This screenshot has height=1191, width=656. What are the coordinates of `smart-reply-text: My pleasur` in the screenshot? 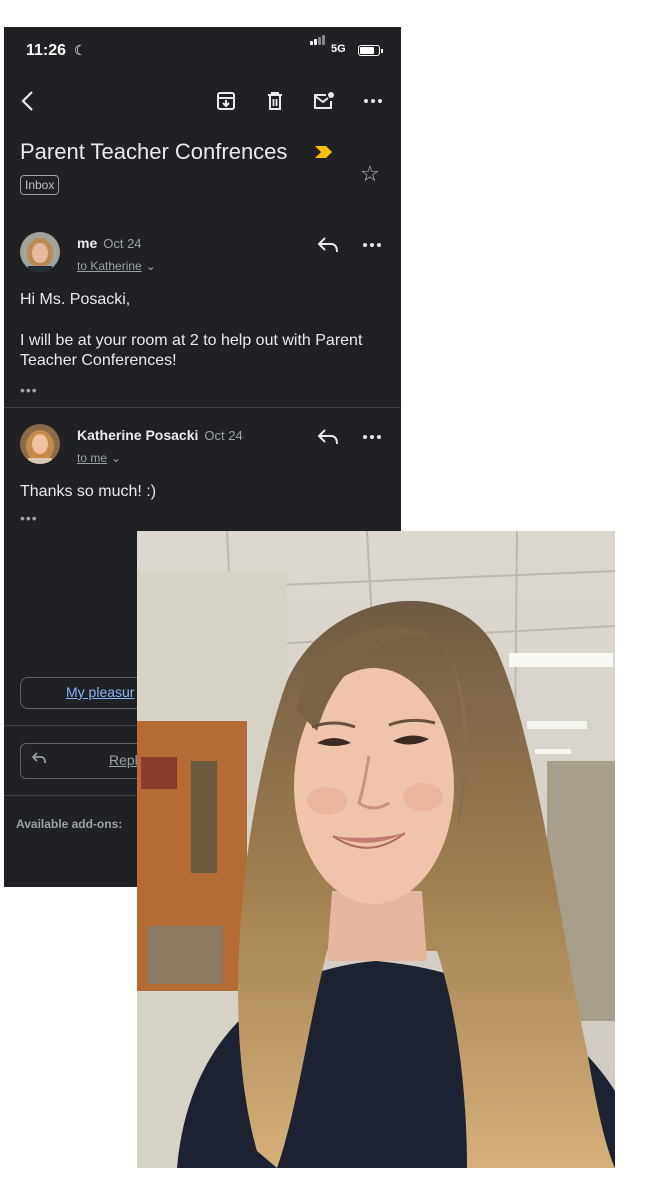 It's located at (100, 692).